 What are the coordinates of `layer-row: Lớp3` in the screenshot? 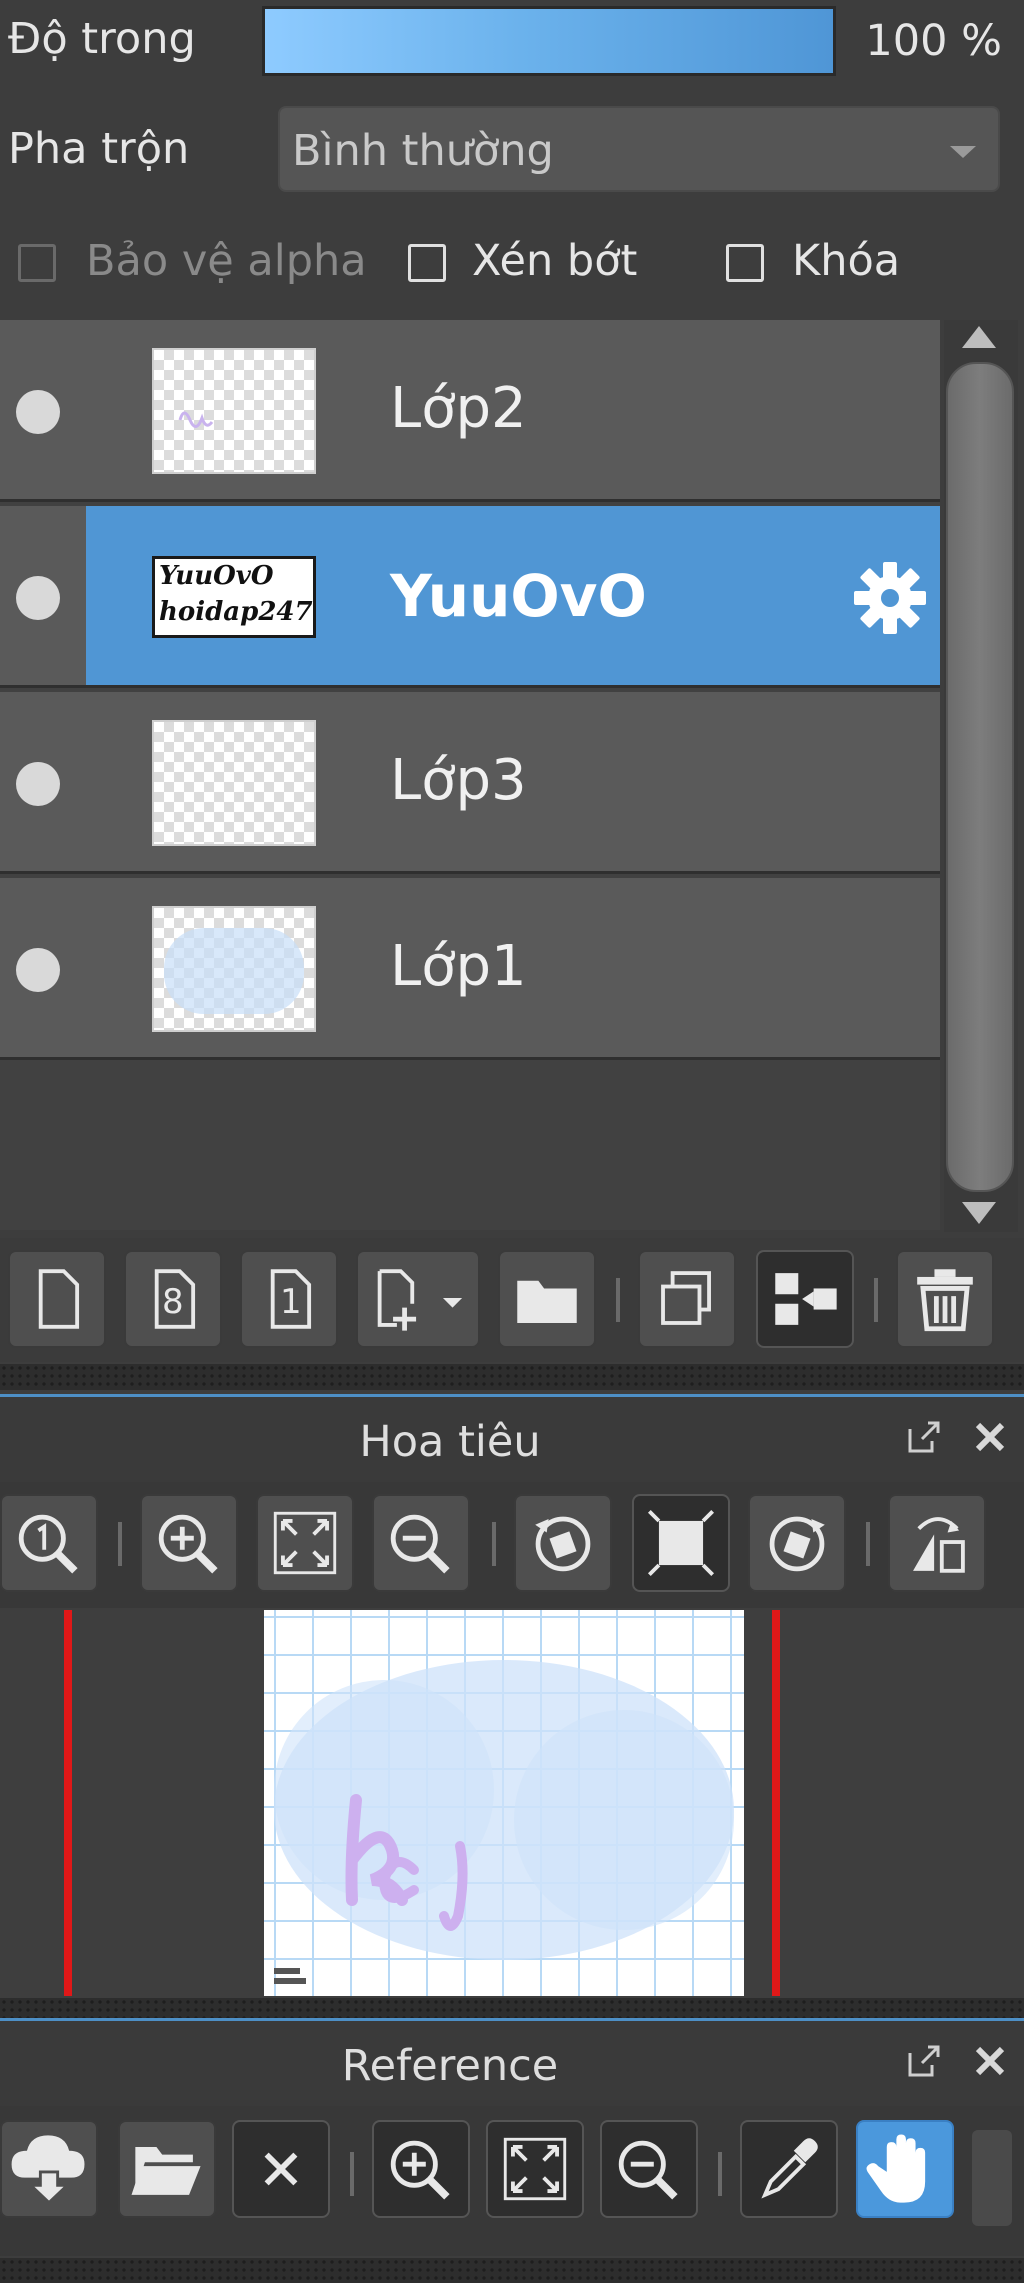 It's located at (470, 783).